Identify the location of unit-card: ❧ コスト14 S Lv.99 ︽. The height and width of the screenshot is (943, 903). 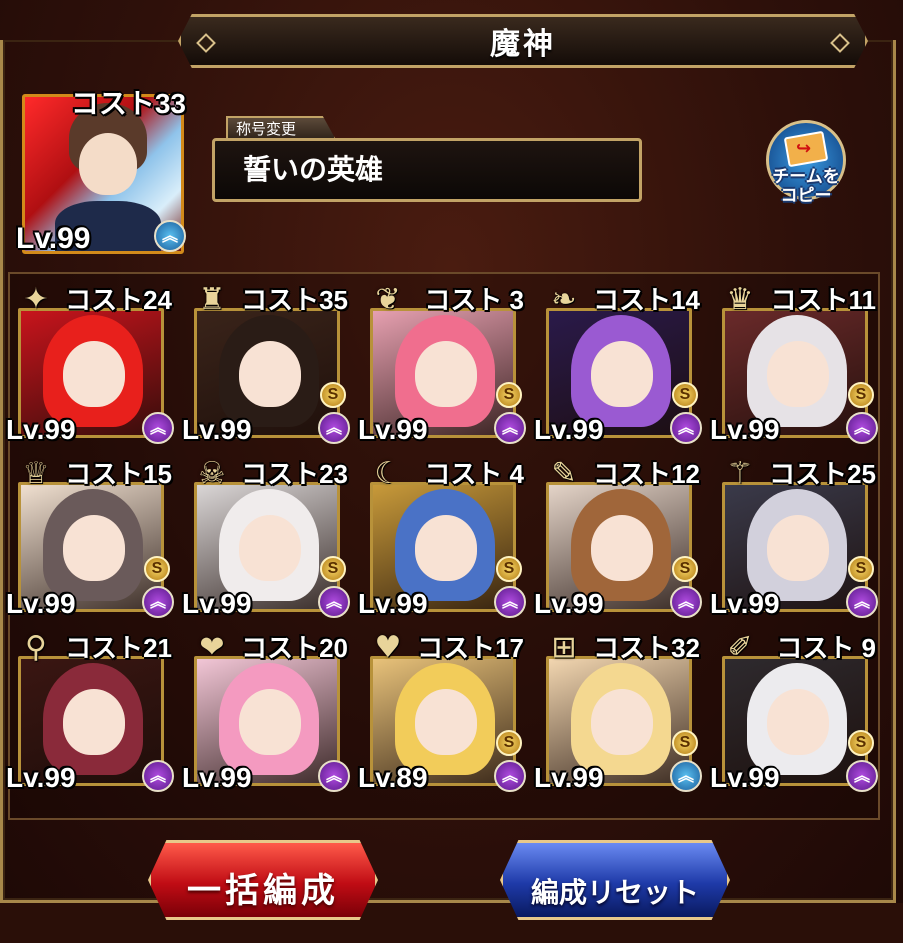
(620, 364).